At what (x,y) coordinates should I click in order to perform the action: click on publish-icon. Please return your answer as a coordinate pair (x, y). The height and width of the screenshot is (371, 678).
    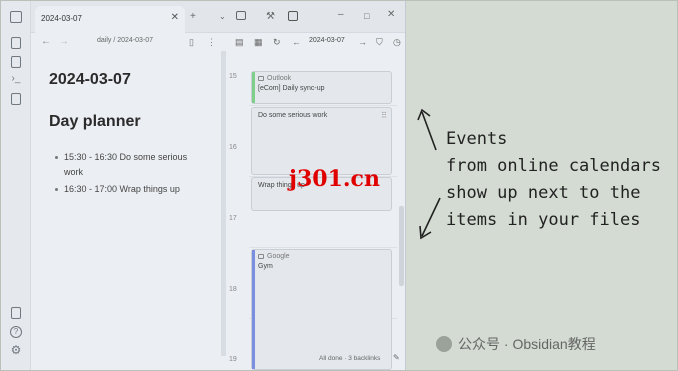
    Looking at the image, I should click on (16, 313).